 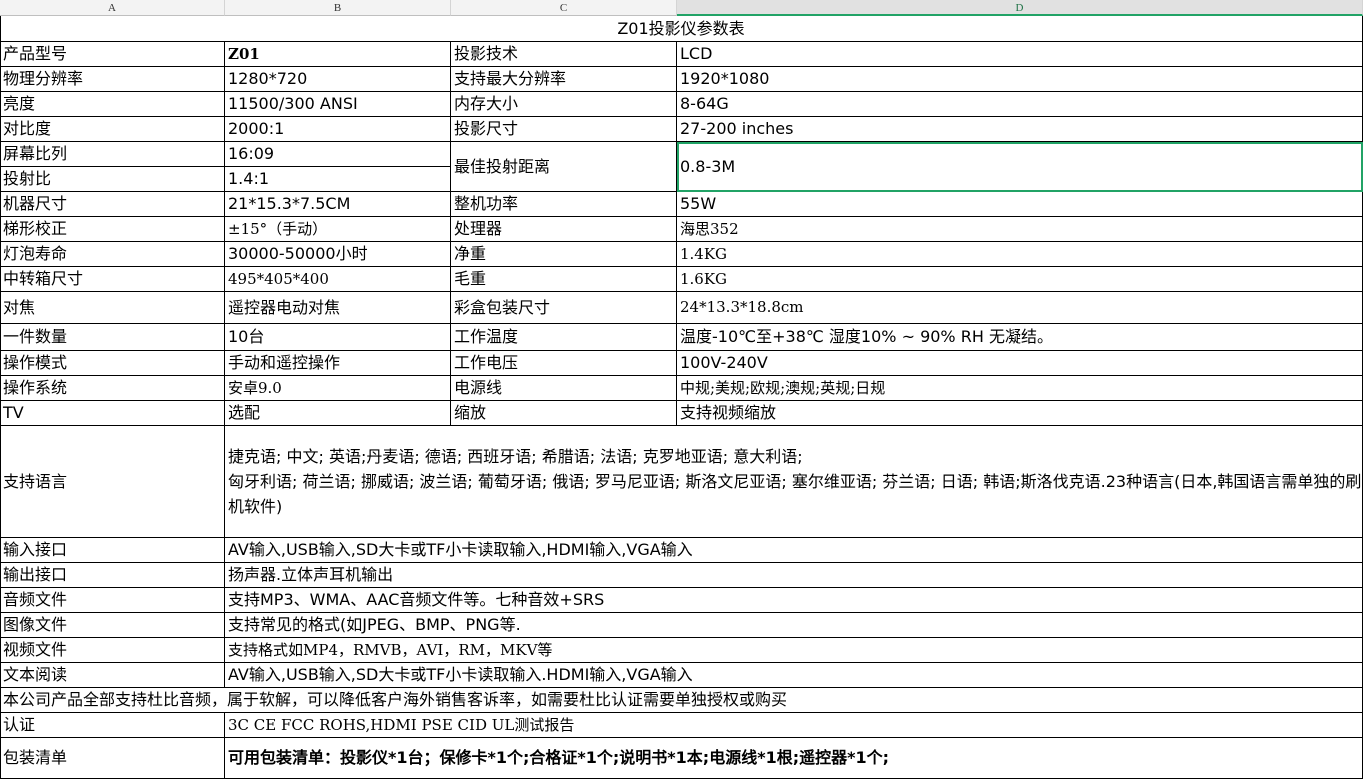 What do you see at coordinates (338, 308) in the screenshot?
I see `cell-focus-value: 遥控器电动对焦` at bounding box center [338, 308].